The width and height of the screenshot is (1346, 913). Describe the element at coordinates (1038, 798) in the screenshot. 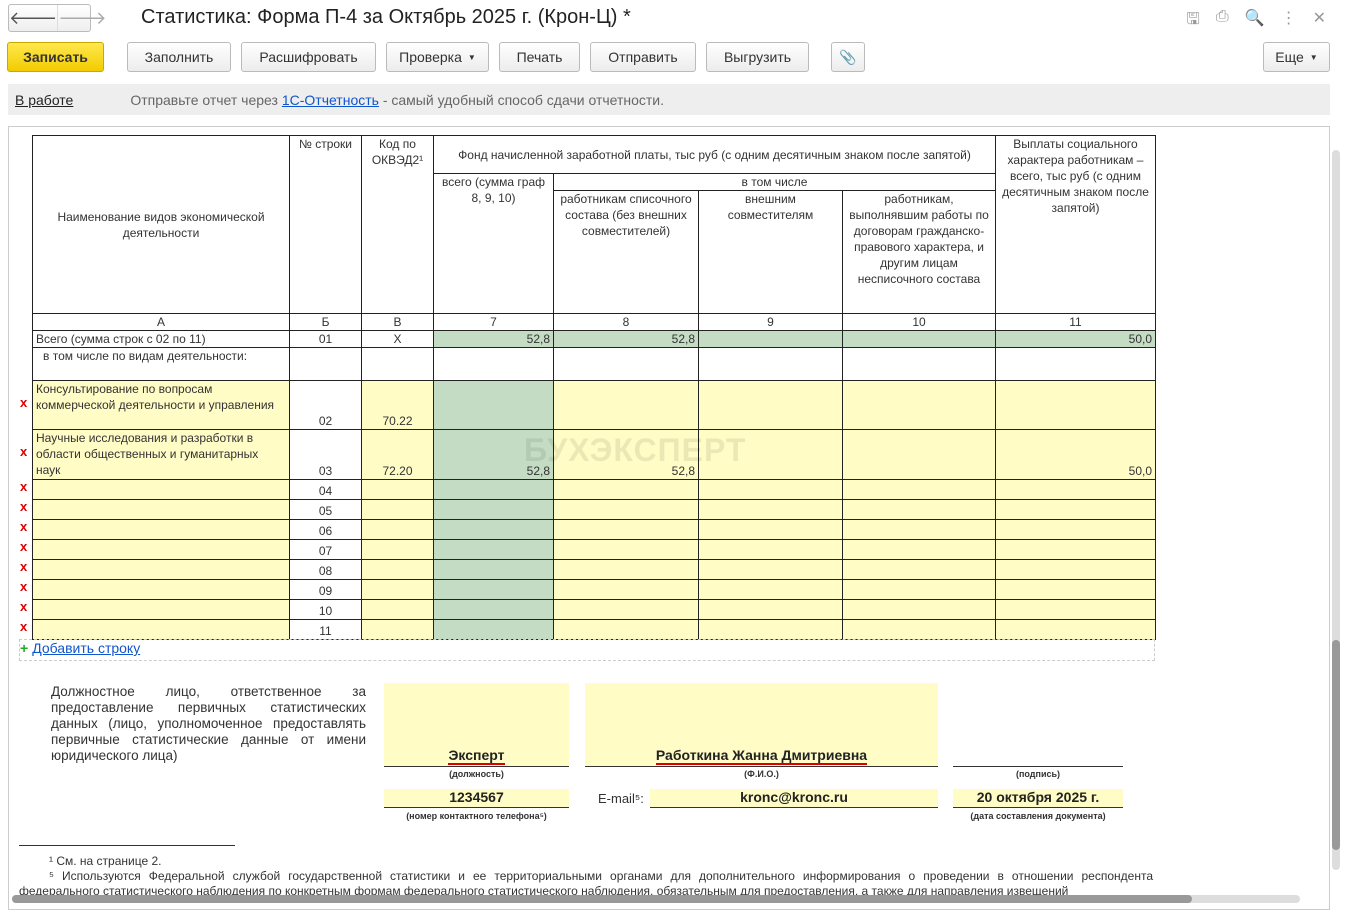

I see `date-field: 20 октября 2025 г.` at that location.